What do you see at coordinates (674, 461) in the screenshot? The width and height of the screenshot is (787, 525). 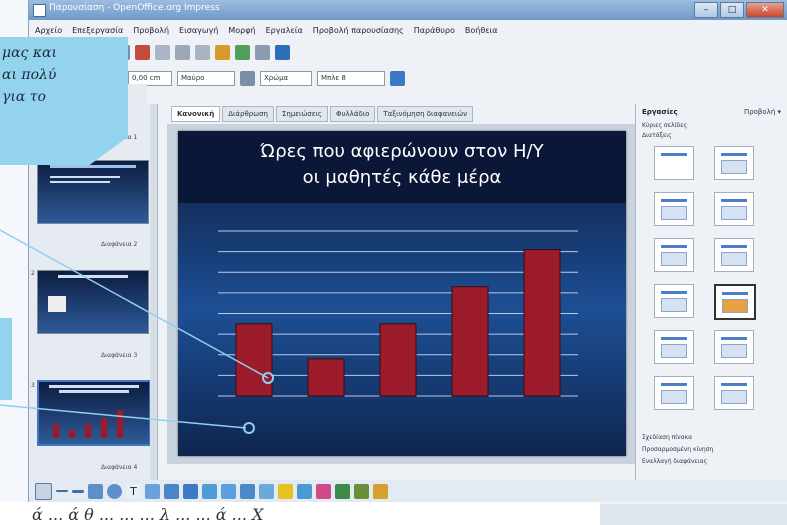 I see `section-slide-transition: Εναλλαγή διαφάνειας` at bounding box center [674, 461].